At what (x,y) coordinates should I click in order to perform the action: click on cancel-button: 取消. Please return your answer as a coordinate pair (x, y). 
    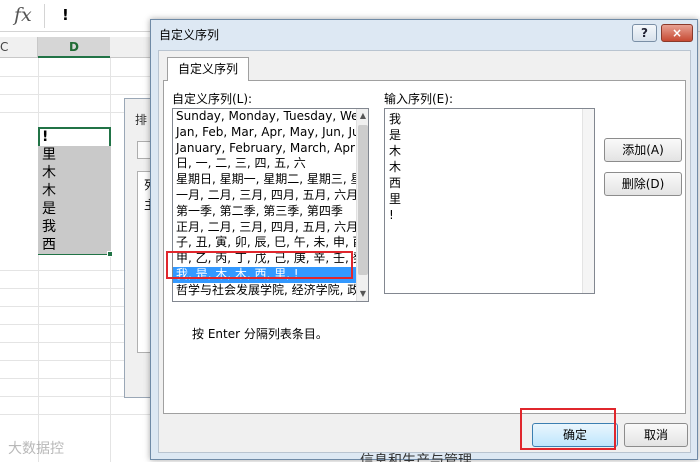
    Looking at the image, I should click on (656, 435).